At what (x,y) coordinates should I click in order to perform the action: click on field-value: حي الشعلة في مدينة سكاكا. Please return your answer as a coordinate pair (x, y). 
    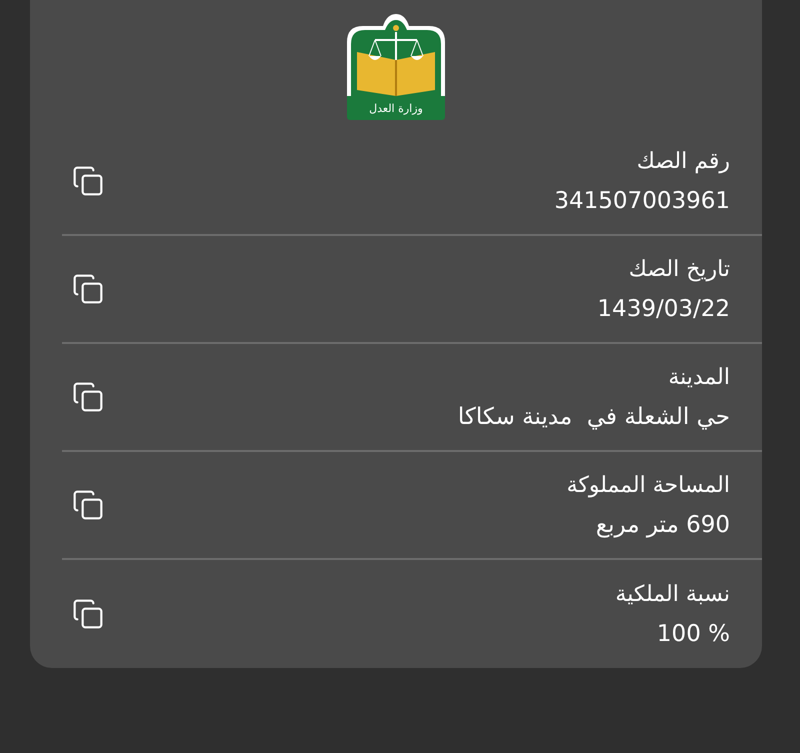
    Looking at the image, I should click on (594, 417).